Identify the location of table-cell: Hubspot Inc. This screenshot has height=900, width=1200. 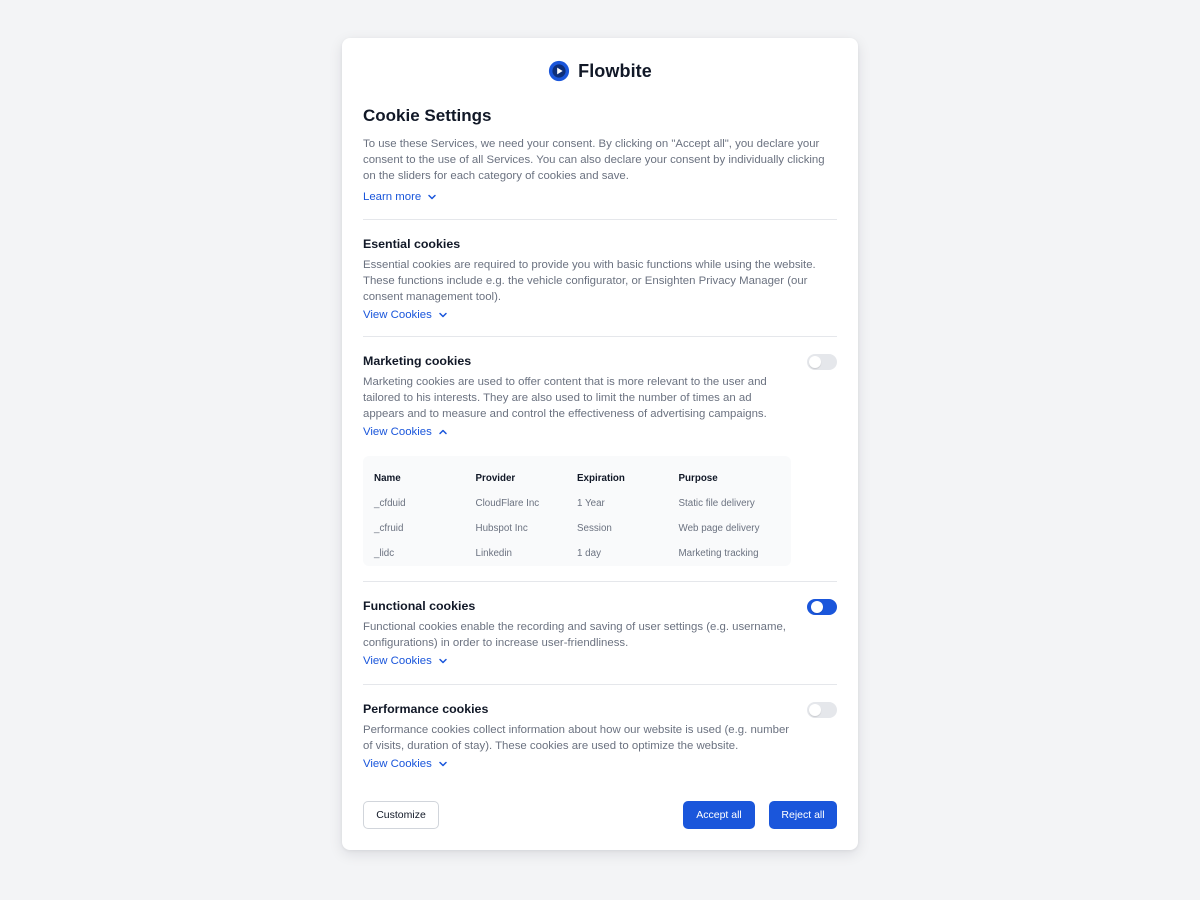
(501, 528).